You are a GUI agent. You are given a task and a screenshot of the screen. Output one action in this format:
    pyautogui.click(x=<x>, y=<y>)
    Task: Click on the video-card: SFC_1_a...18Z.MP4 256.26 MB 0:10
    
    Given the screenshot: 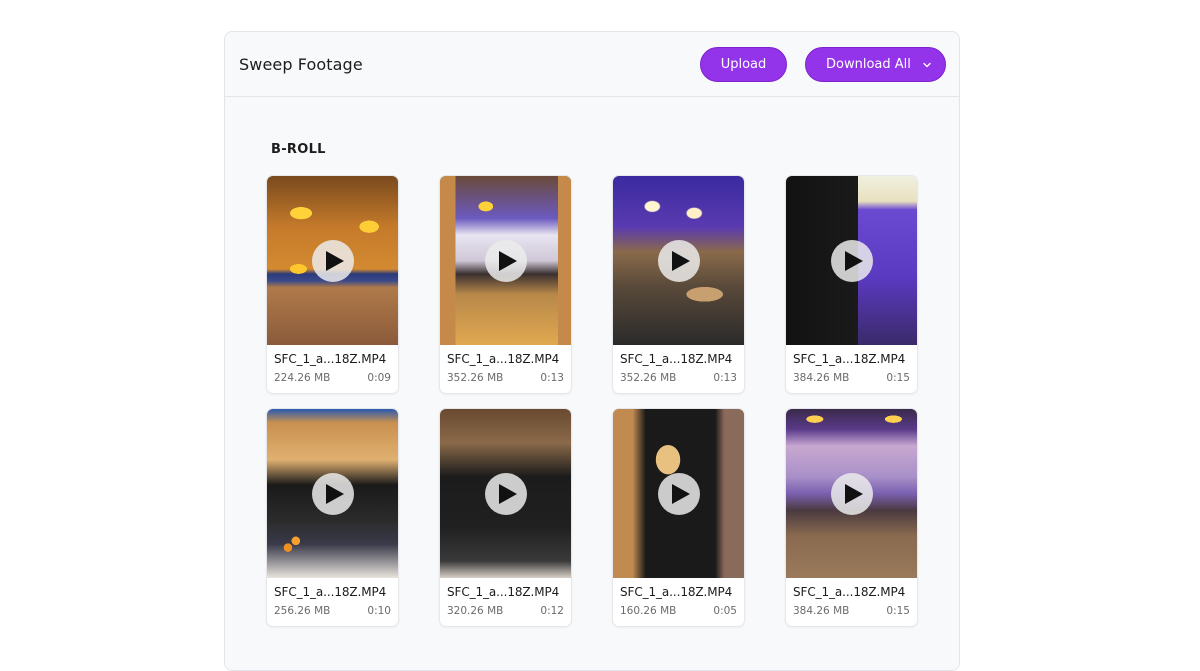 What is the action you would take?
    pyautogui.click(x=332, y=517)
    